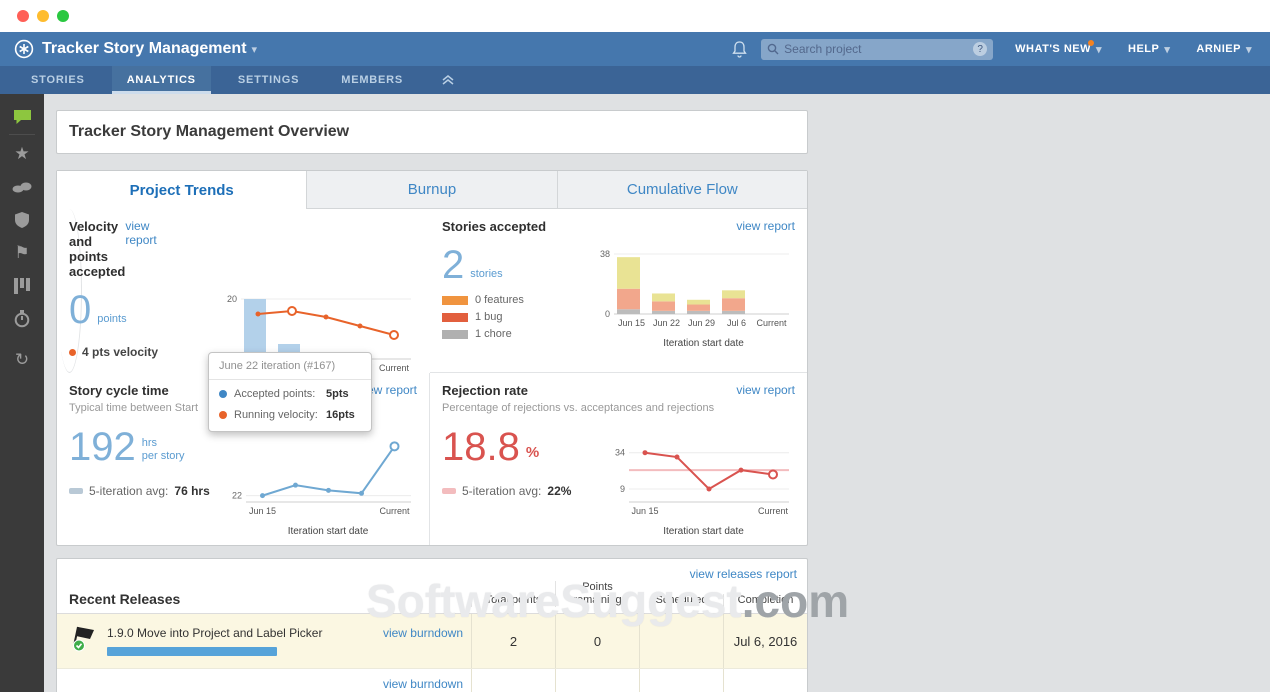 This screenshot has height=692, width=1270. I want to click on stories-count-value: 2, so click(453, 265).